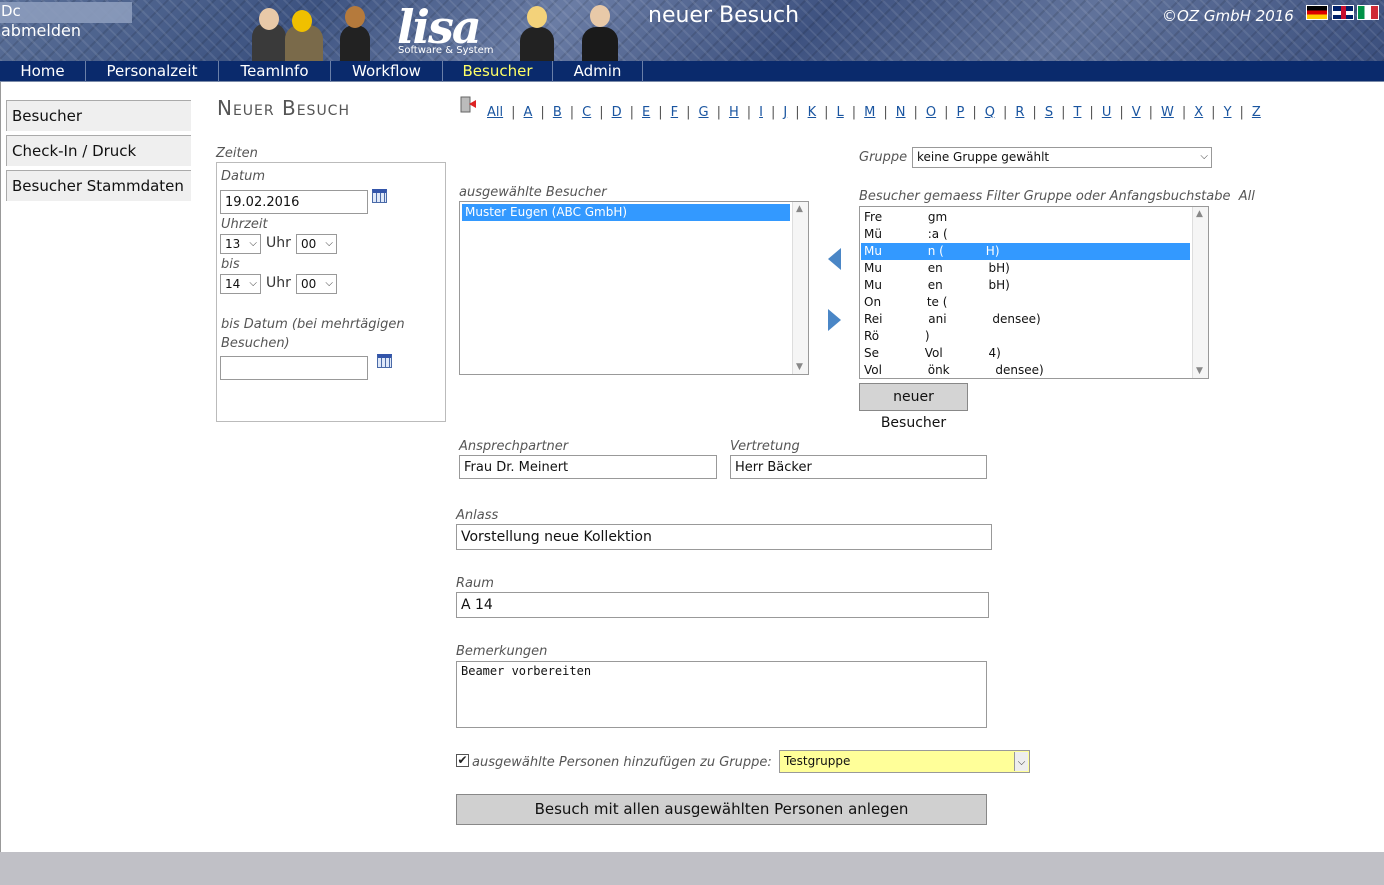 The image size is (1384, 885). I want to click on notes-label: Bemerkungen, so click(502, 651).